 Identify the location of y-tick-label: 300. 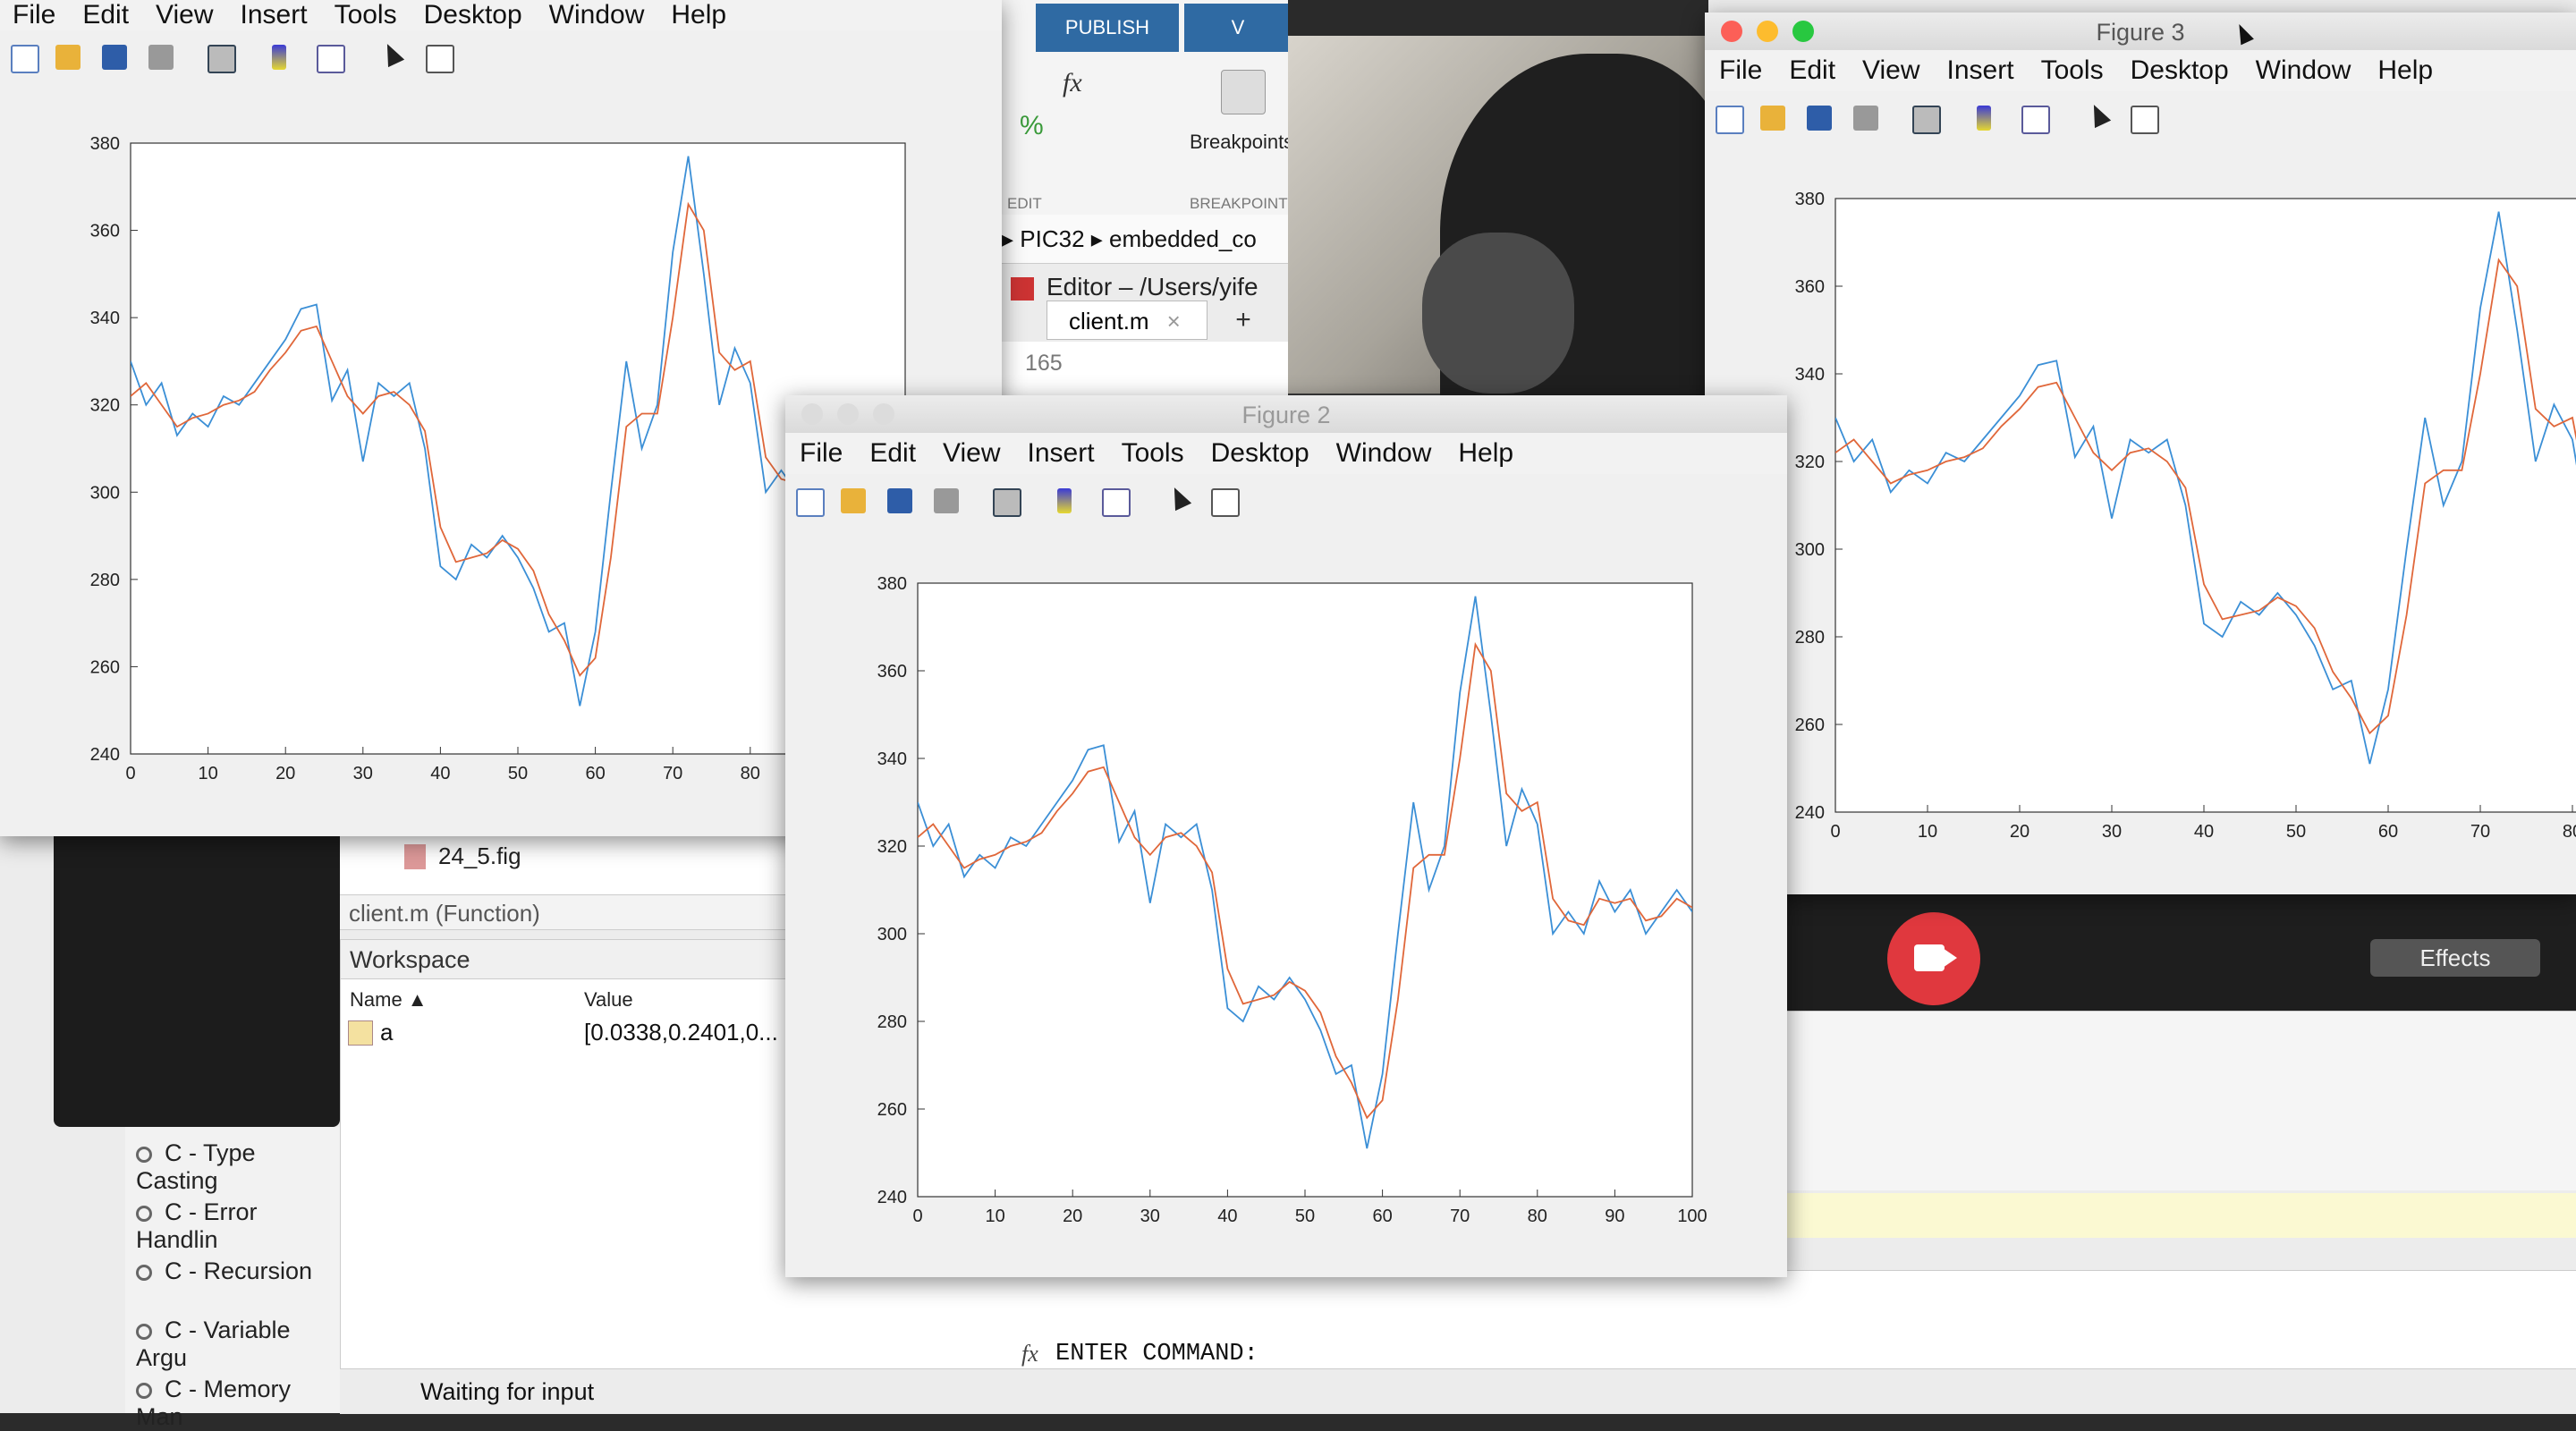
(105, 493).